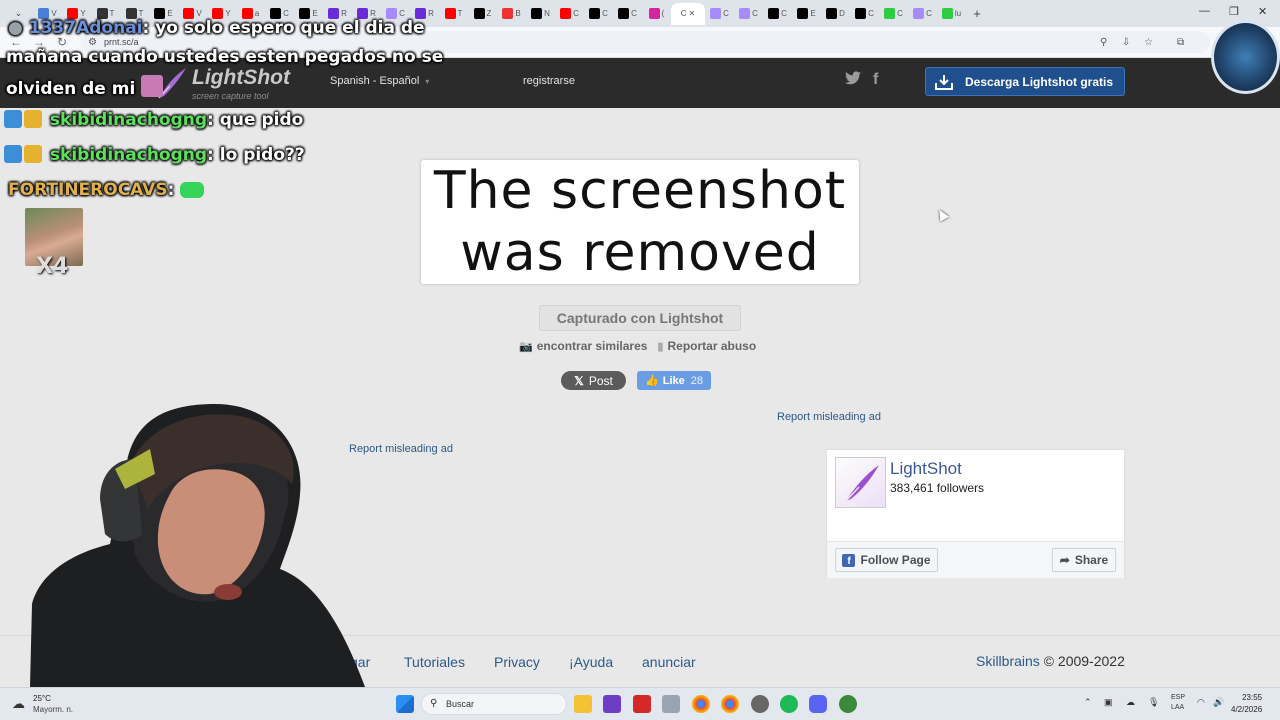 This screenshot has height=720, width=1280. Describe the element at coordinates (549, 81) in the screenshot. I see `register-link: registrarse` at that location.